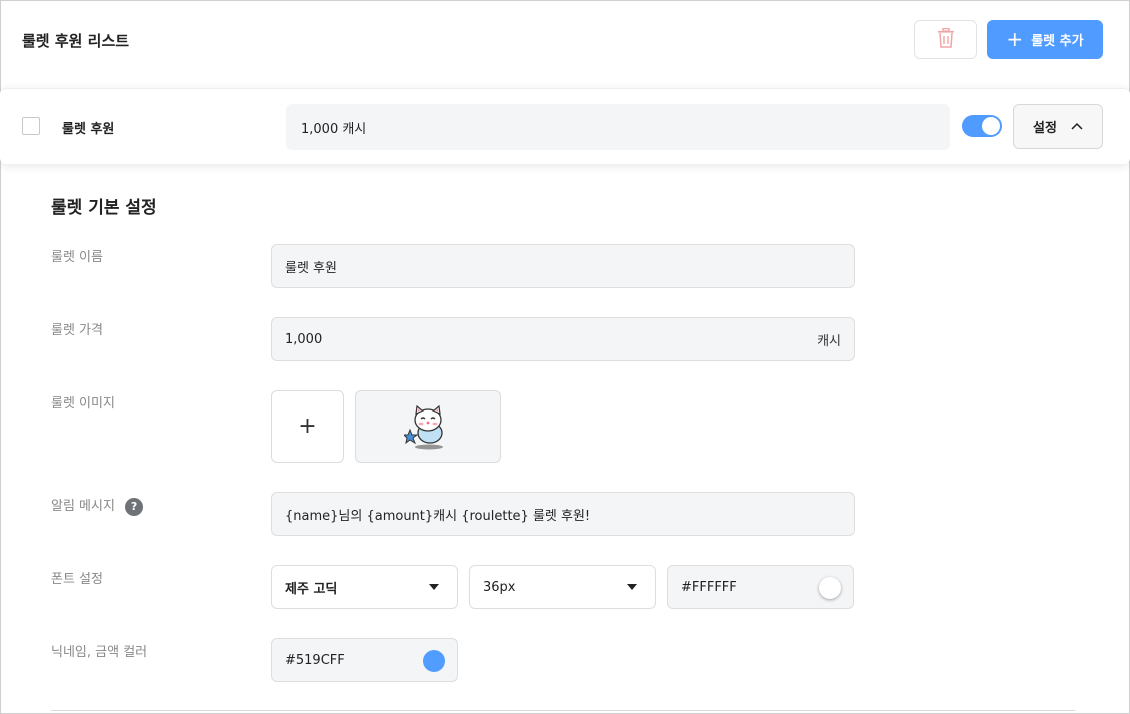  Describe the element at coordinates (83, 506) in the screenshot. I see `alert-label-text: 알림 메시지` at that location.